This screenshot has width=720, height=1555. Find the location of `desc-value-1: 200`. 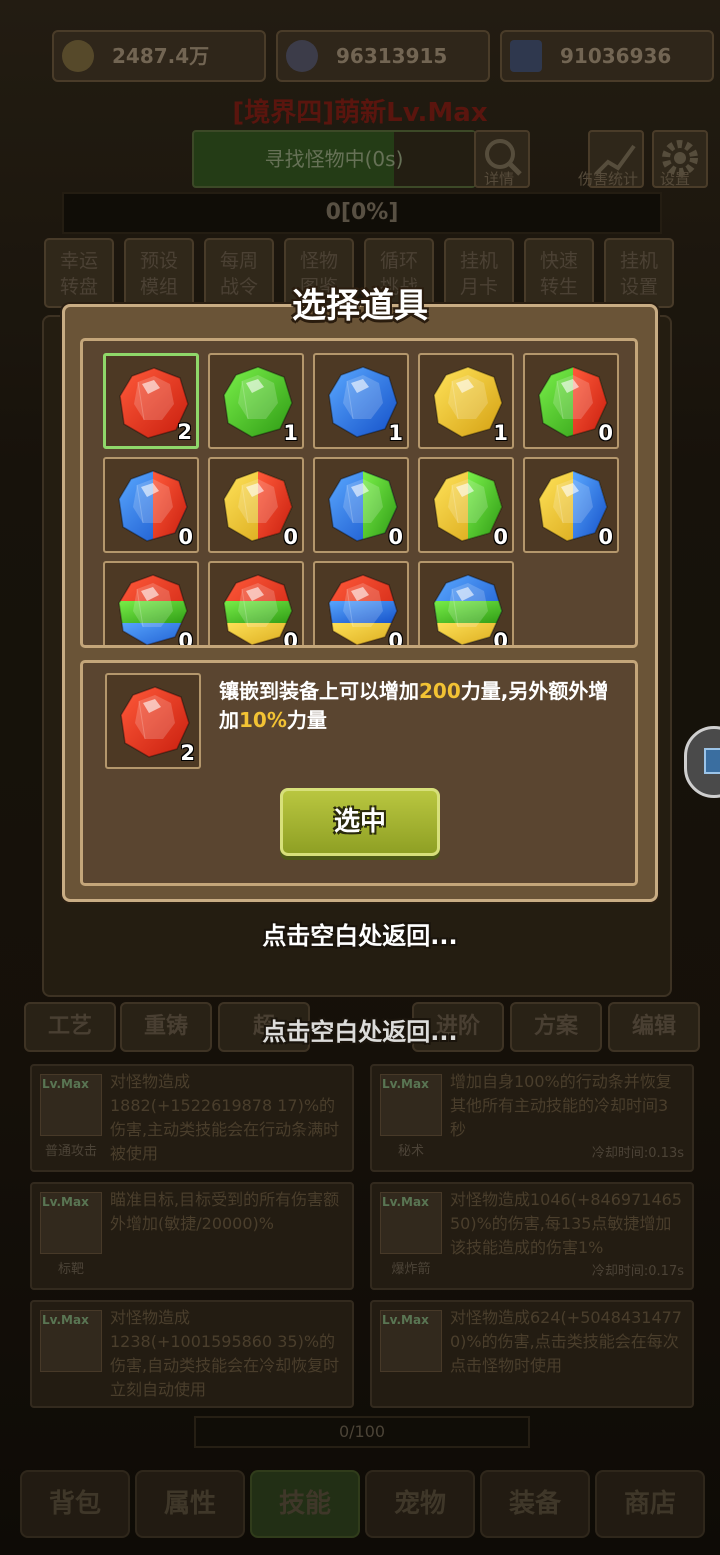

desc-value-1: 200 is located at coordinates (440, 691).